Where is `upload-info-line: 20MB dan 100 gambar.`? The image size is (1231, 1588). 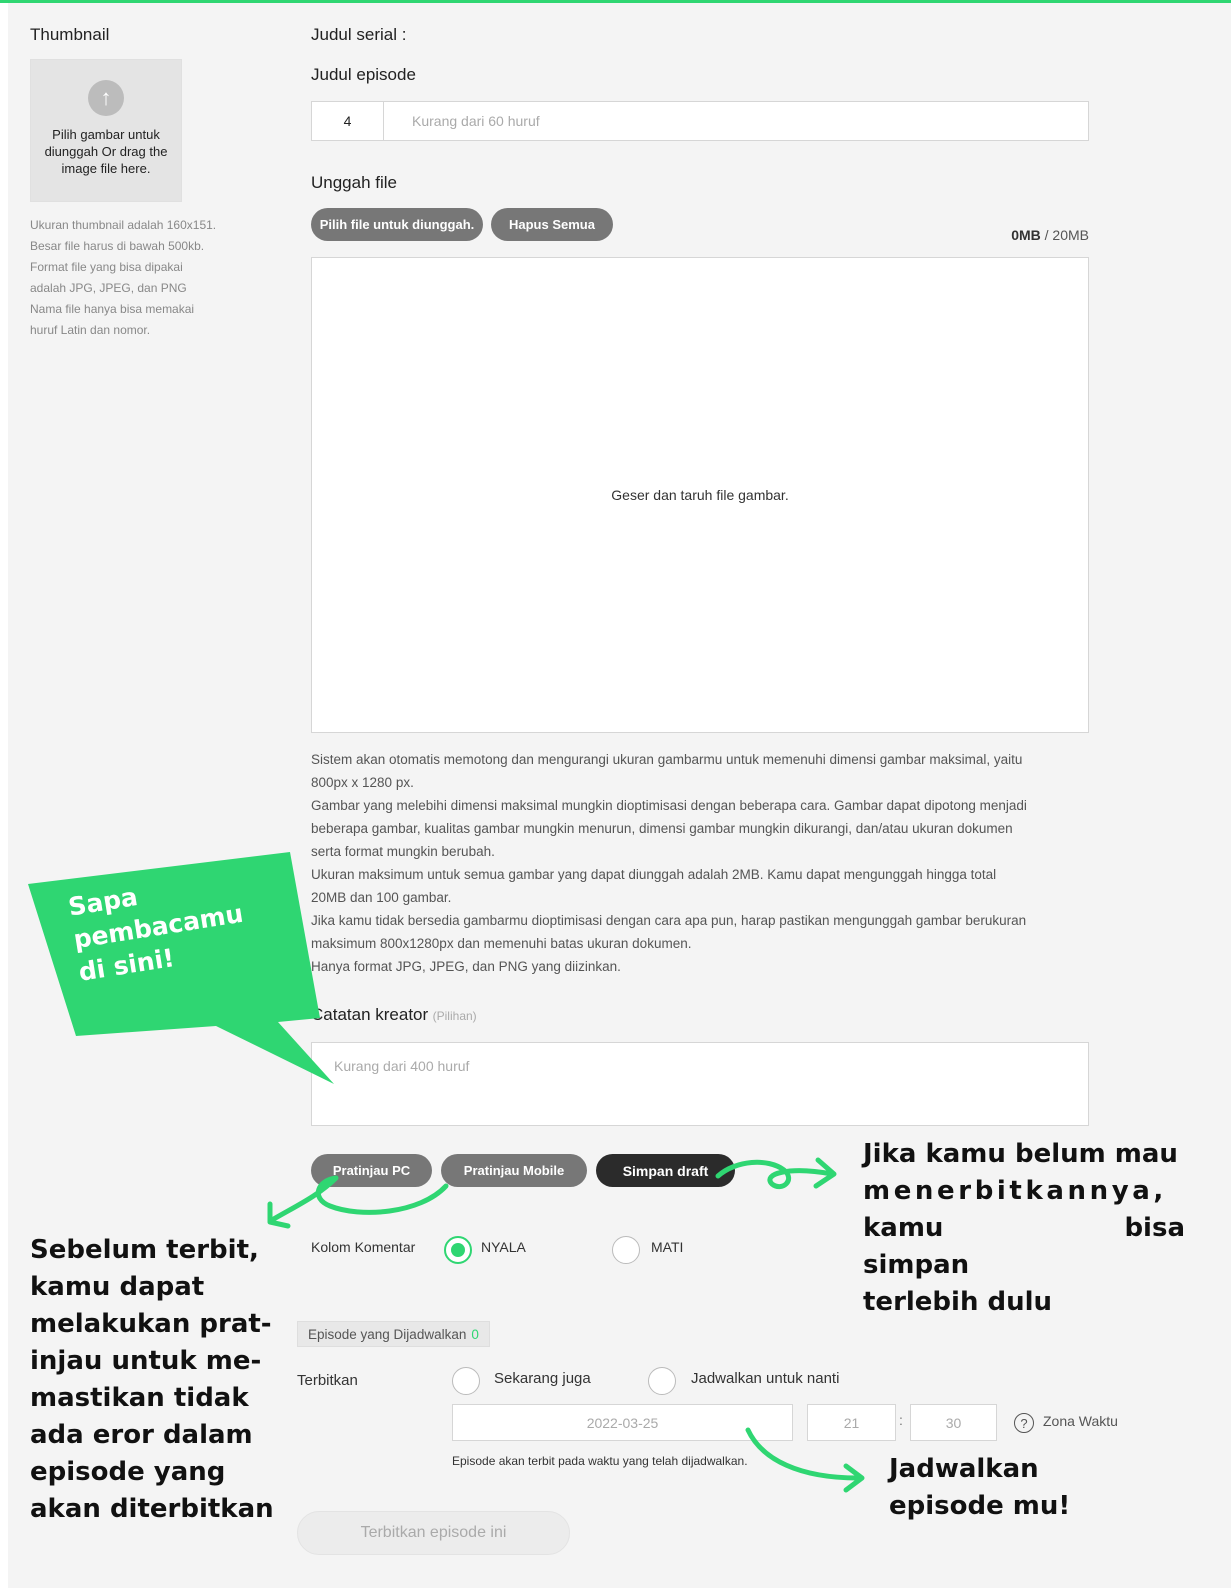 upload-info-line: 20MB dan 100 gambar. is located at coordinates (381, 897).